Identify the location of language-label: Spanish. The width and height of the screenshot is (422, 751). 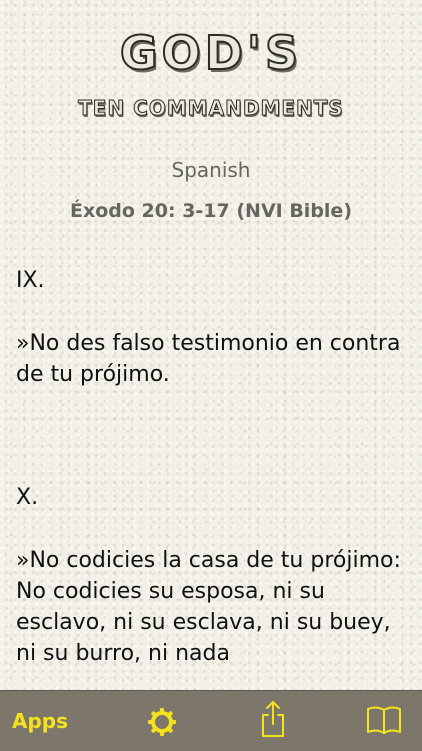
(211, 170).